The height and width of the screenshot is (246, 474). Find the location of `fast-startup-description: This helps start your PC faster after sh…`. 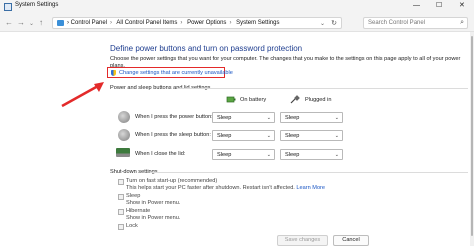

fast-startup-description: This helps start your PC faster after sh… is located at coordinates (226, 188).